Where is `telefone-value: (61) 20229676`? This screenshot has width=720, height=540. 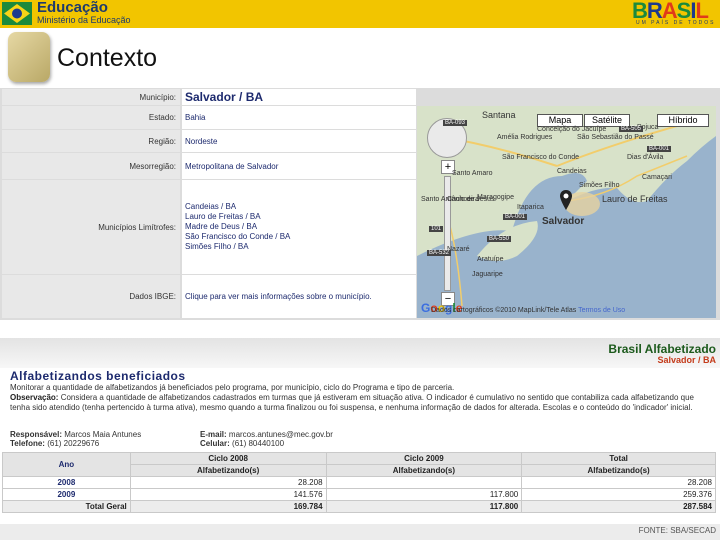
telefone-value: (61) 20229676 is located at coordinates (73, 443).